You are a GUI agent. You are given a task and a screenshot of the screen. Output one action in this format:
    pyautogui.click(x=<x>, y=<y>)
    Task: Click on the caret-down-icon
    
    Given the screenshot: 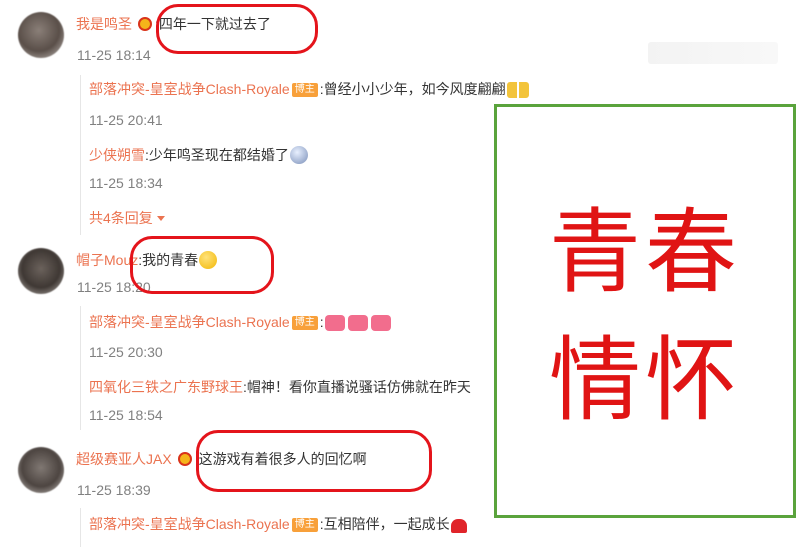 What is the action you would take?
    pyautogui.click(x=160, y=218)
    